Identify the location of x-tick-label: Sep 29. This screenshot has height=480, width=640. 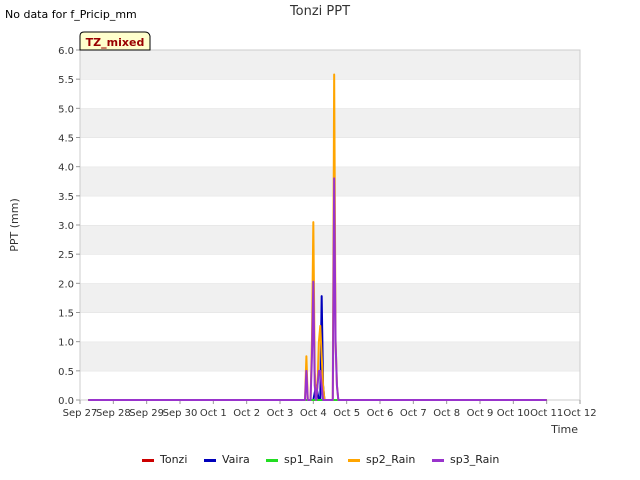
(146, 413).